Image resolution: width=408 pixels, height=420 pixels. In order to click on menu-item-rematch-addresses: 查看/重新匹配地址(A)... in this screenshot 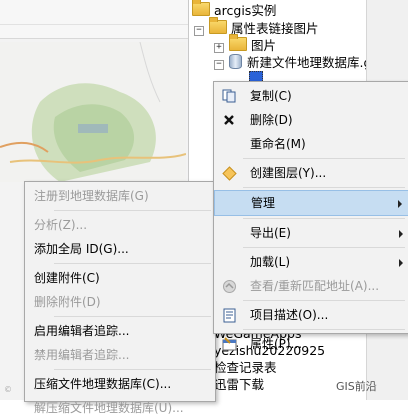, I will do `click(311, 286)`.